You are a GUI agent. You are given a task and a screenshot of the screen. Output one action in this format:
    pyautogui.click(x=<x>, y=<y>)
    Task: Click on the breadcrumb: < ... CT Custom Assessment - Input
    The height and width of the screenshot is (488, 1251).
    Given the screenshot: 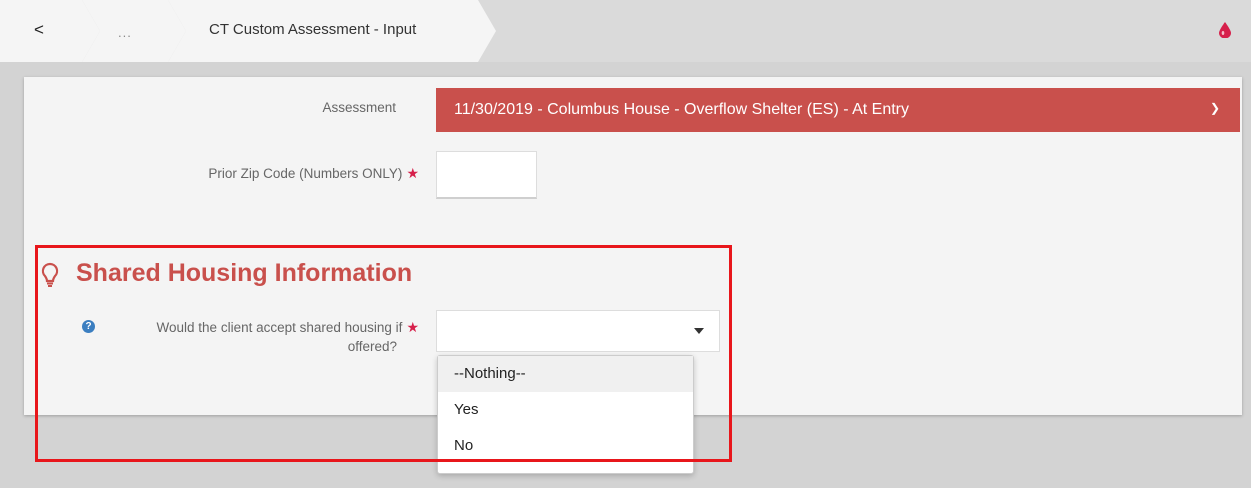 What is the action you would take?
    pyautogui.click(x=625, y=31)
    